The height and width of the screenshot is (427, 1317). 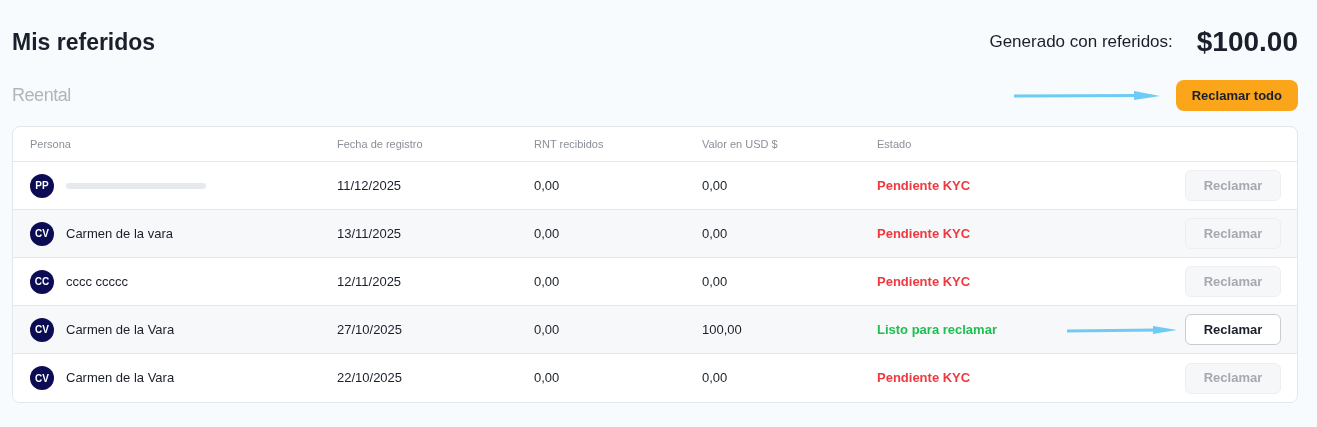 I want to click on claim-all-button: Reclamar todo, so click(x=1236, y=95).